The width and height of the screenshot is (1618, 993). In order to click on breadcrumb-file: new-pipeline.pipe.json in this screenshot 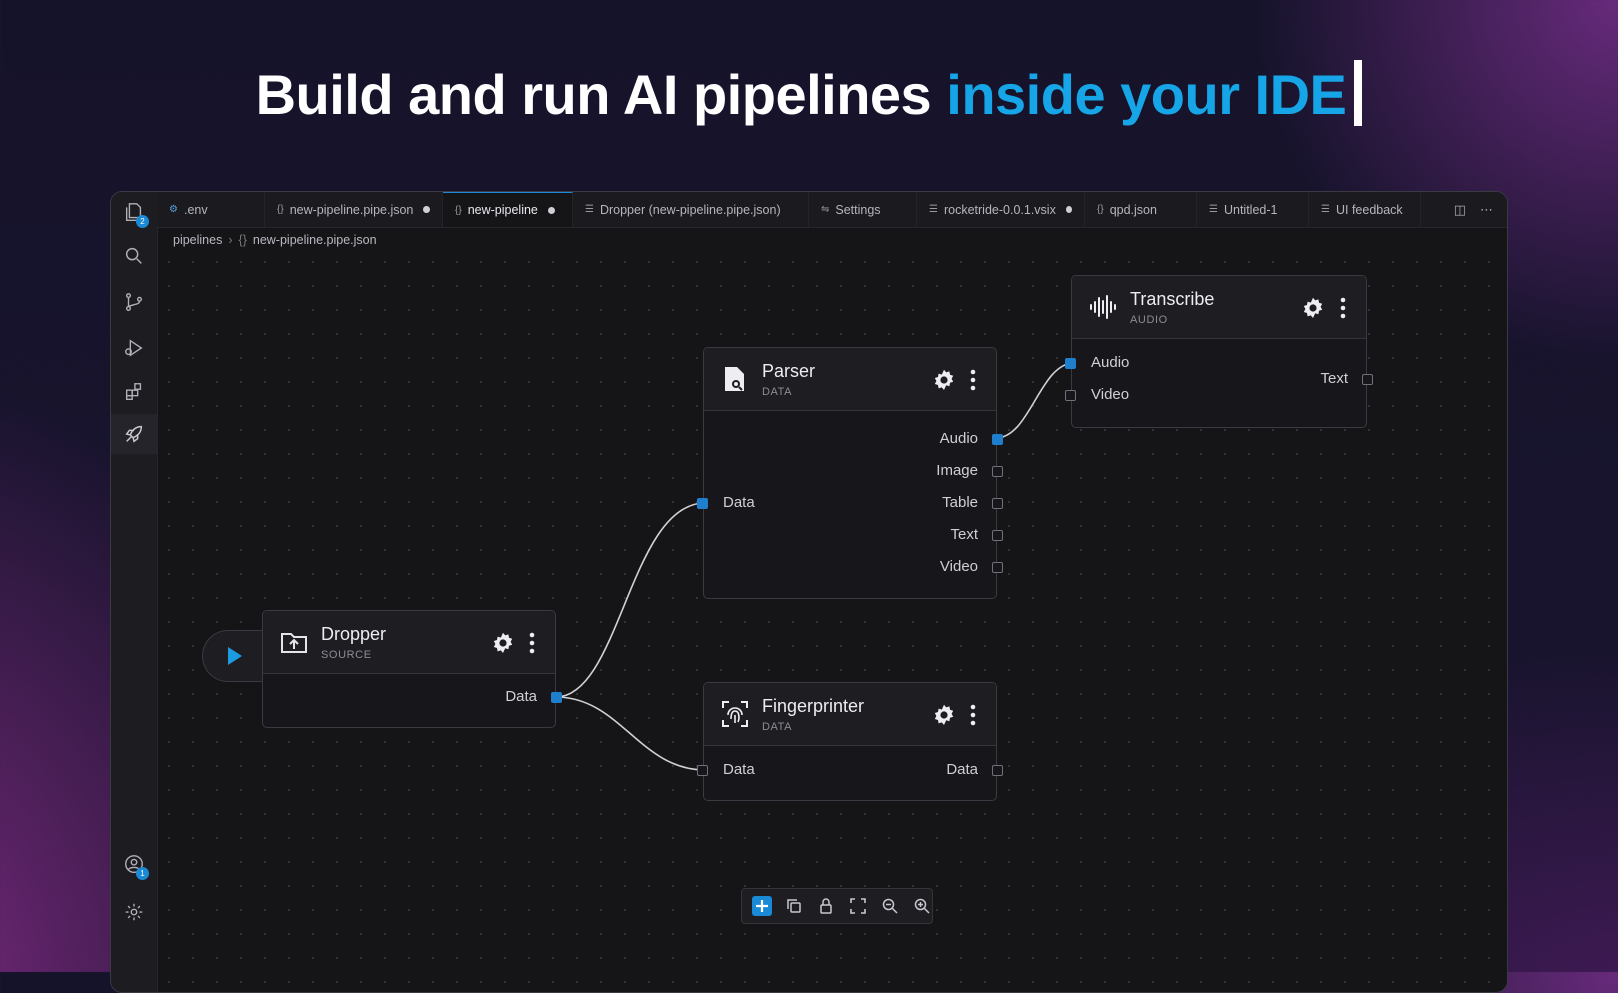, I will do `click(315, 240)`.